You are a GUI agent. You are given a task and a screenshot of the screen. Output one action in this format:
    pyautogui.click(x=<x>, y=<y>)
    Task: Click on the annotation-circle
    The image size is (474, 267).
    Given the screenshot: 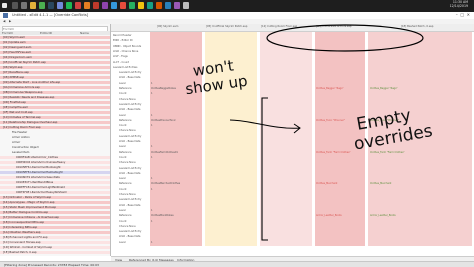 What is the action you would take?
    pyautogui.click(x=345, y=38)
    